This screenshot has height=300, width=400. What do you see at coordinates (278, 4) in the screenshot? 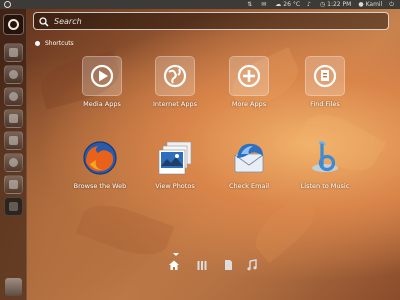
I see `weather-icon: ☁` at bounding box center [278, 4].